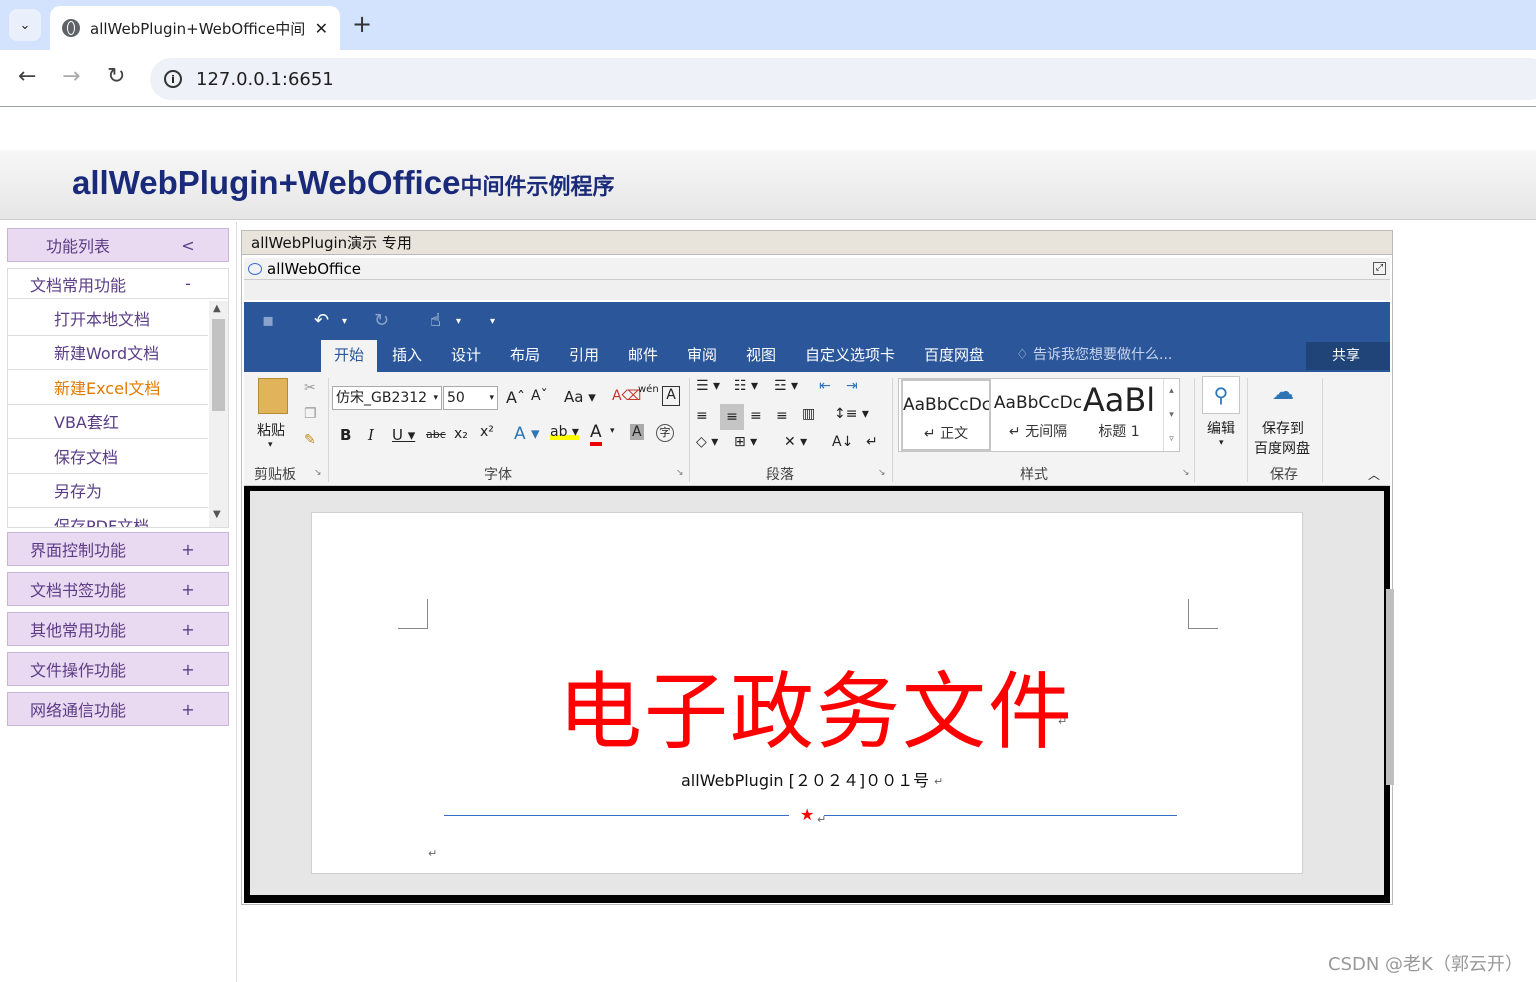  Describe the element at coordinates (108, 517) in the screenshot. I see `sidebar-item-save-pdf: 保存PDF文档` at that location.